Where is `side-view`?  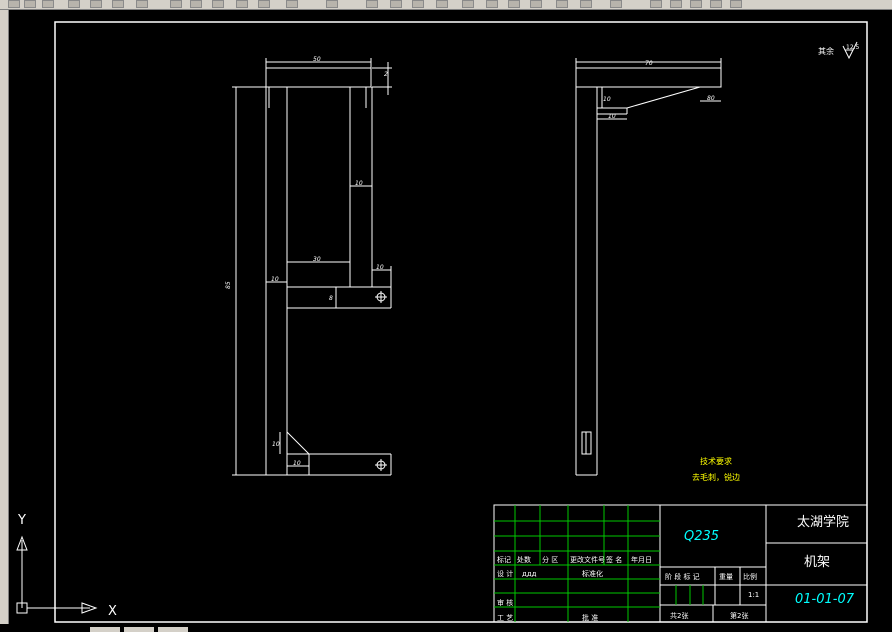 side-view is located at coordinates (648, 267).